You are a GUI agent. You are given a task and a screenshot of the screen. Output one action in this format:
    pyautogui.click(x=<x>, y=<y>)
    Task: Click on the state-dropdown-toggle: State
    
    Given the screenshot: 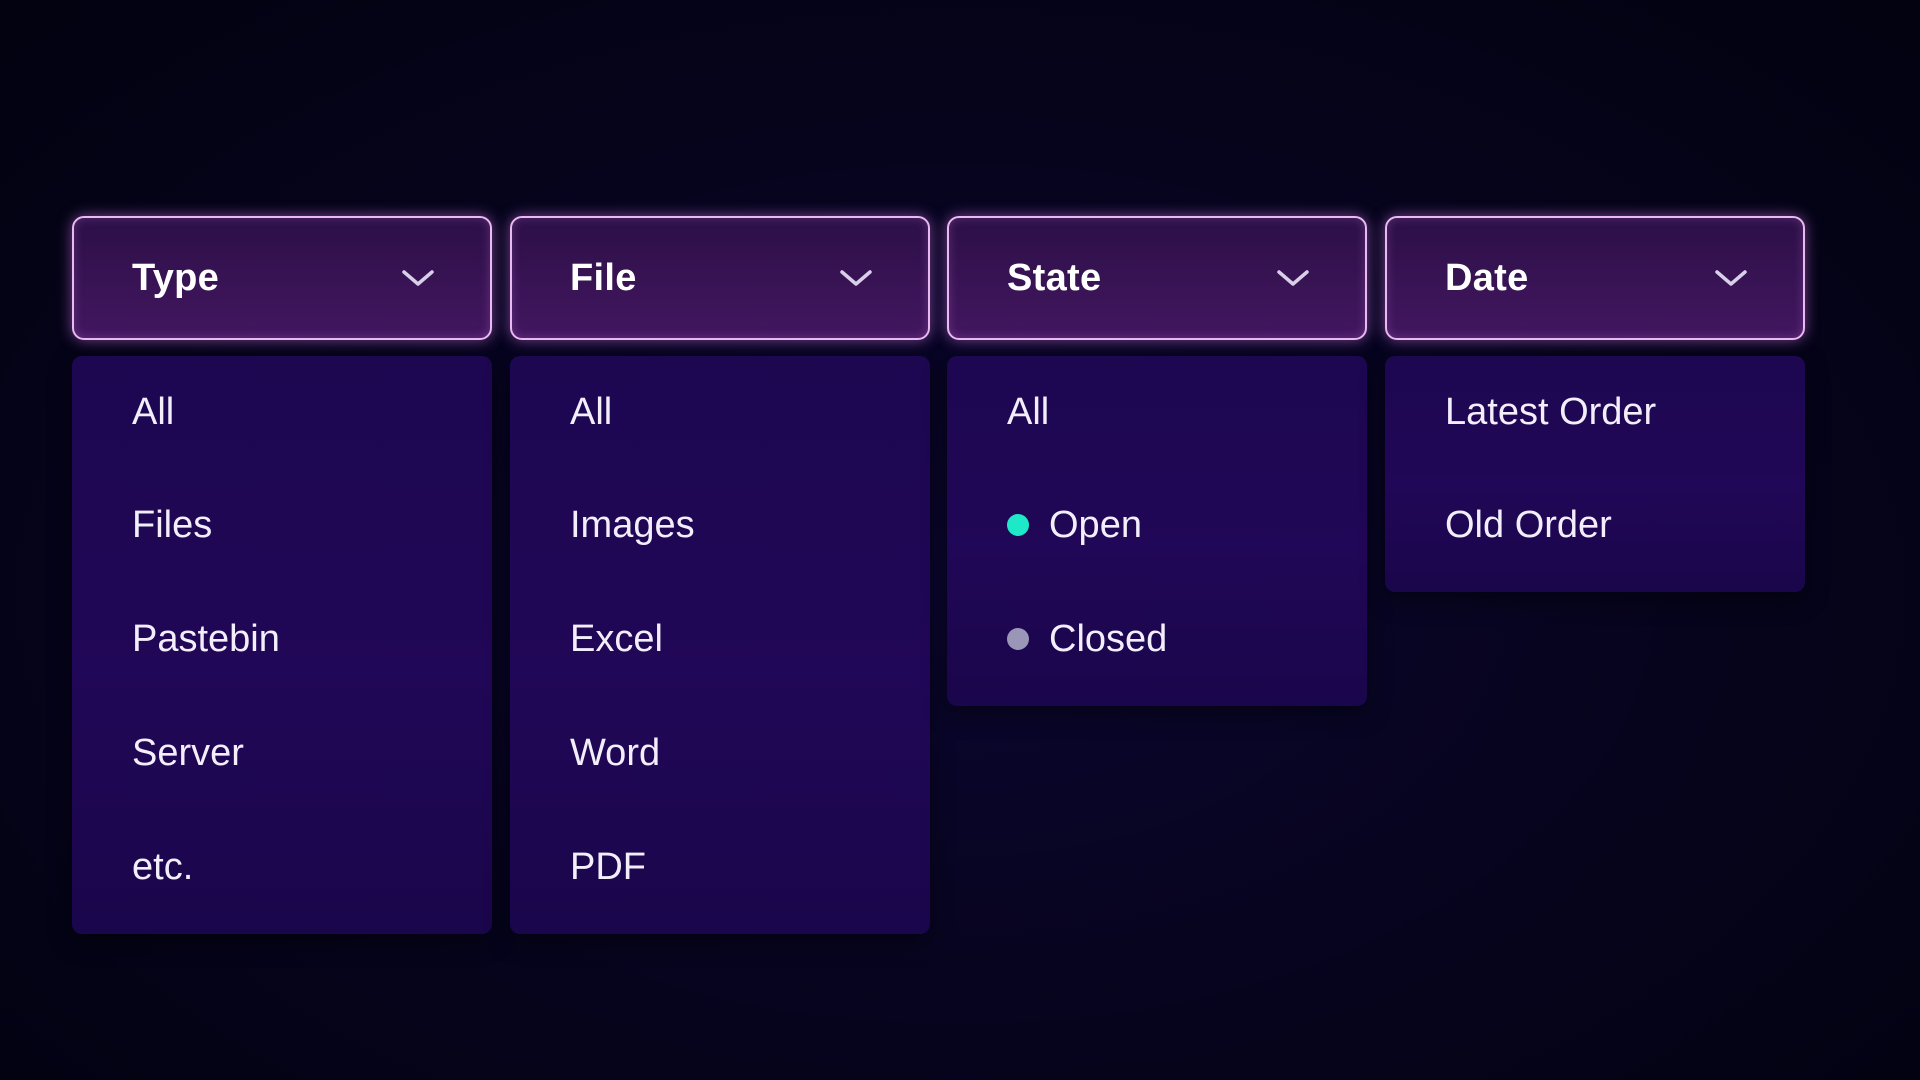 What is the action you would take?
    pyautogui.click(x=1157, y=278)
    